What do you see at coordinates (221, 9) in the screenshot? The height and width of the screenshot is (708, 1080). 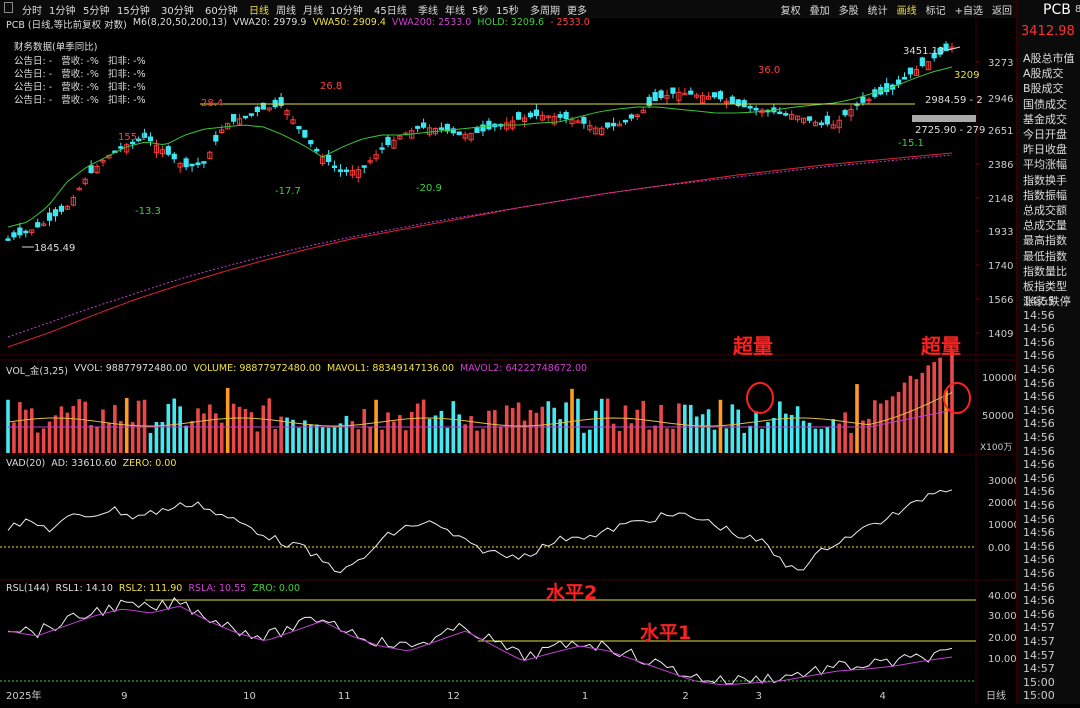 I see `period-tab: 60分钟` at bounding box center [221, 9].